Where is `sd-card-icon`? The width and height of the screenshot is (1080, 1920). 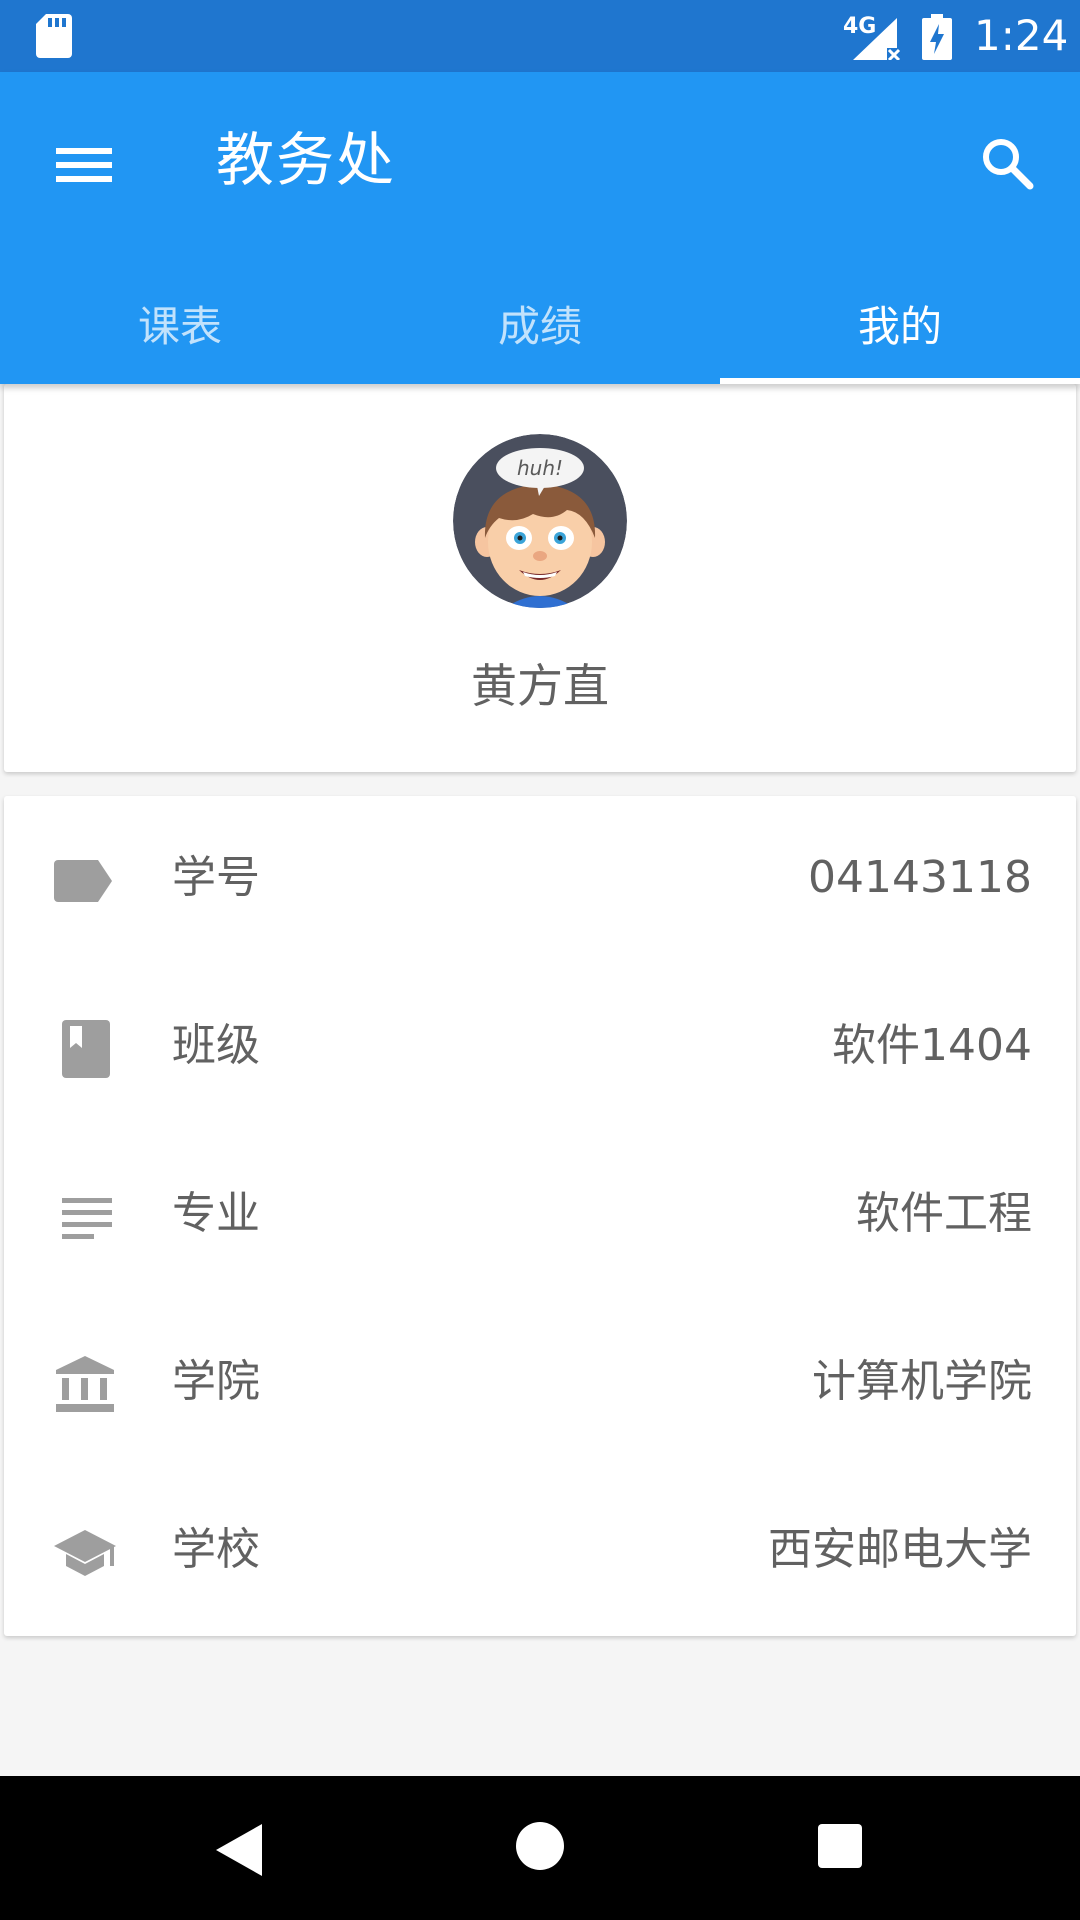
sd-card-icon is located at coordinates (54, 36).